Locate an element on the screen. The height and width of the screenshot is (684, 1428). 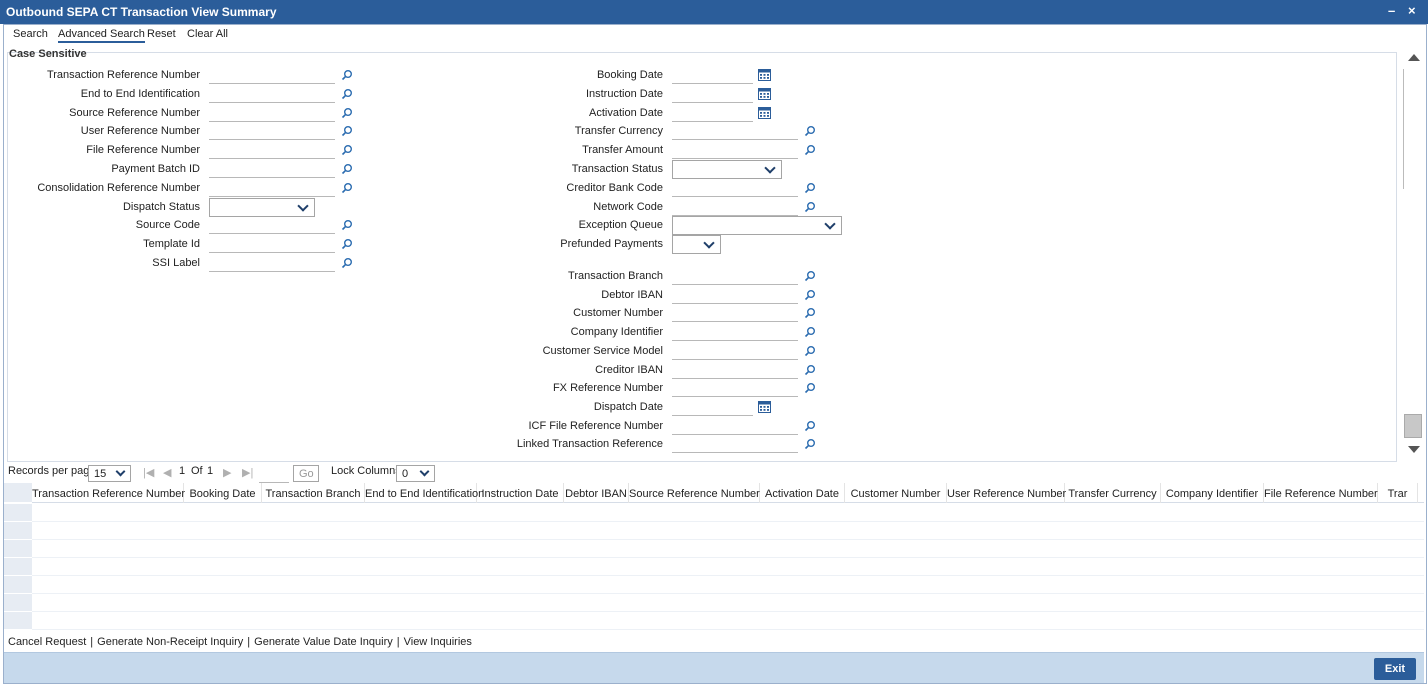
tab-search: Search is located at coordinates (30, 34).